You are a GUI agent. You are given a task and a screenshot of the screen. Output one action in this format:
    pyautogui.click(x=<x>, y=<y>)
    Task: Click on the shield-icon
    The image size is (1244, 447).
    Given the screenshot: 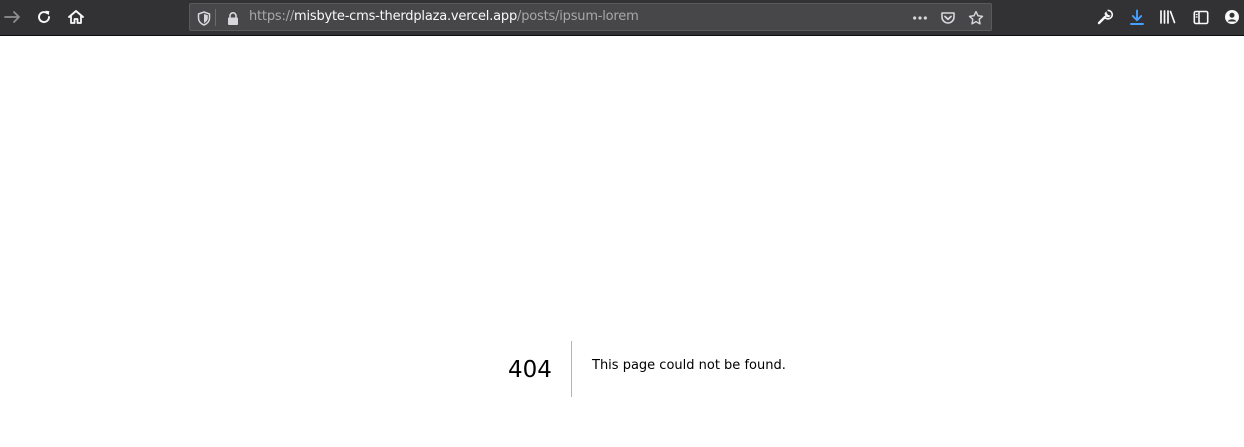 What is the action you would take?
    pyautogui.click(x=204, y=18)
    